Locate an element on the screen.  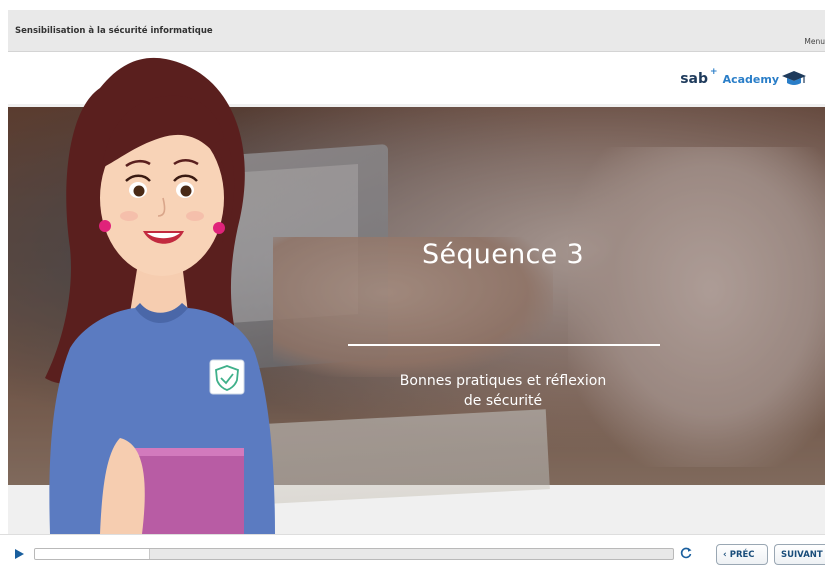
seek-bar-fill is located at coordinates (92, 554).